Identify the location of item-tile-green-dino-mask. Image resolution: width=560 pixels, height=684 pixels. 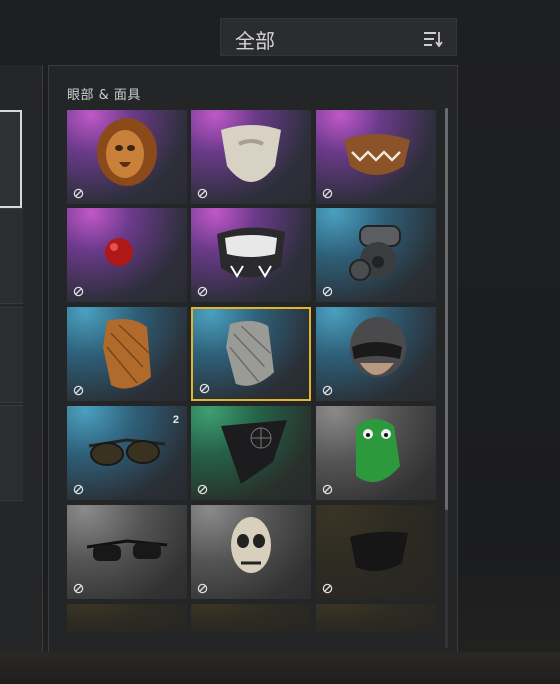
(376, 453).